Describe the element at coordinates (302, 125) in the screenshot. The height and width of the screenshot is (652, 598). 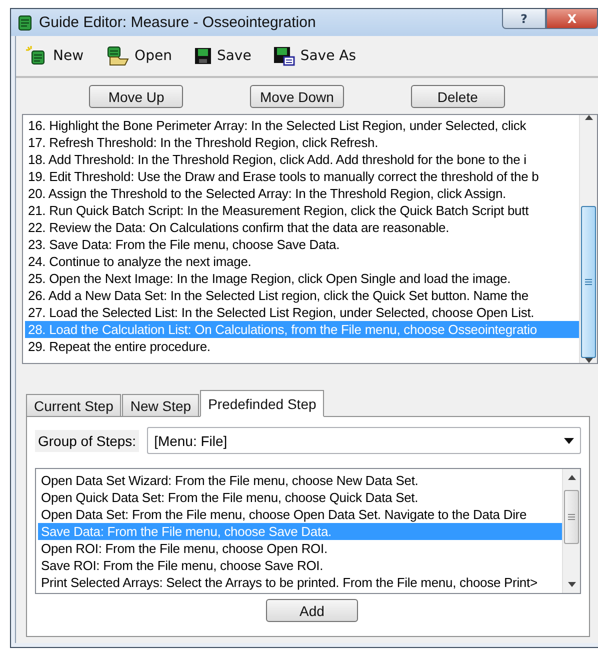
I see `step-item: 16. Highlight the Bone Perimeter Array: In the Selected List Region, under Selected, click` at that location.